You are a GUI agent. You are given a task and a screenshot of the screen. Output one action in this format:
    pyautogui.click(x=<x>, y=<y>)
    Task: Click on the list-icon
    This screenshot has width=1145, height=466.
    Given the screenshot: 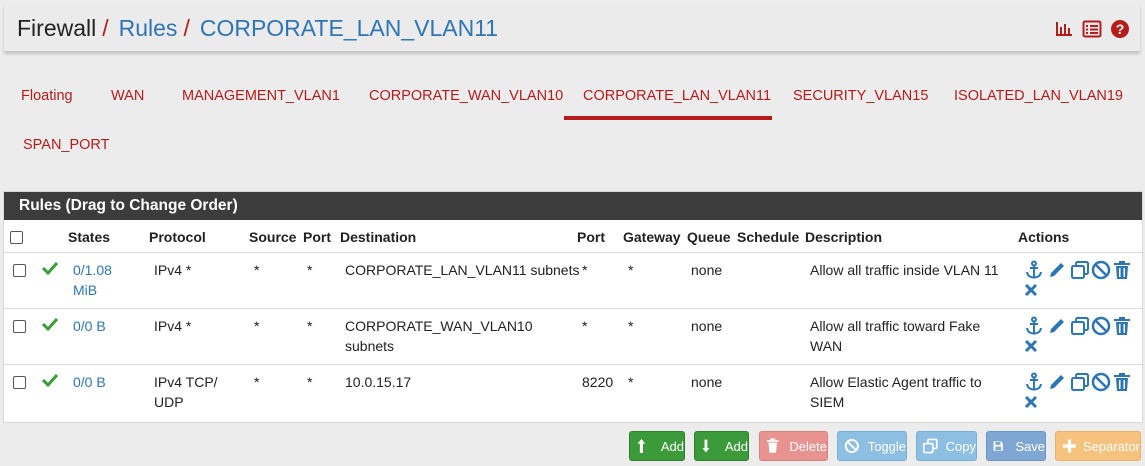 What is the action you would take?
    pyautogui.click(x=1092, y=29)
    